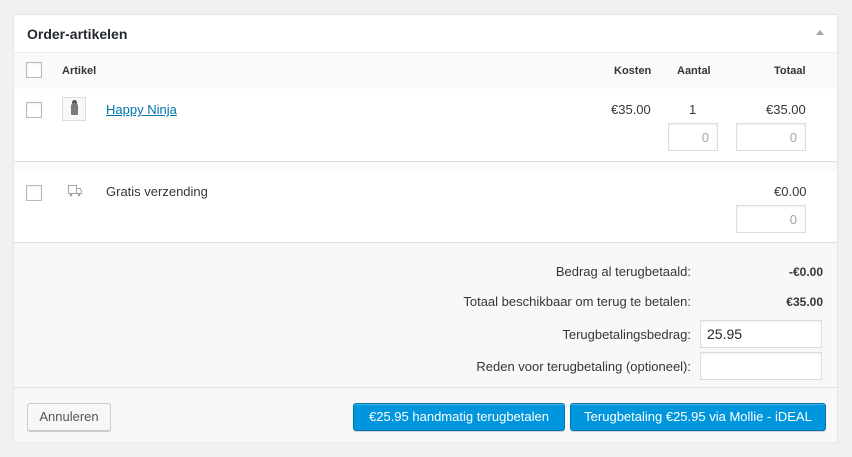 The height and width of the screenshot is (457, 852). I want to click on refunded-amount-label: Bedrag al terugbetaald:, so click(623, 271).